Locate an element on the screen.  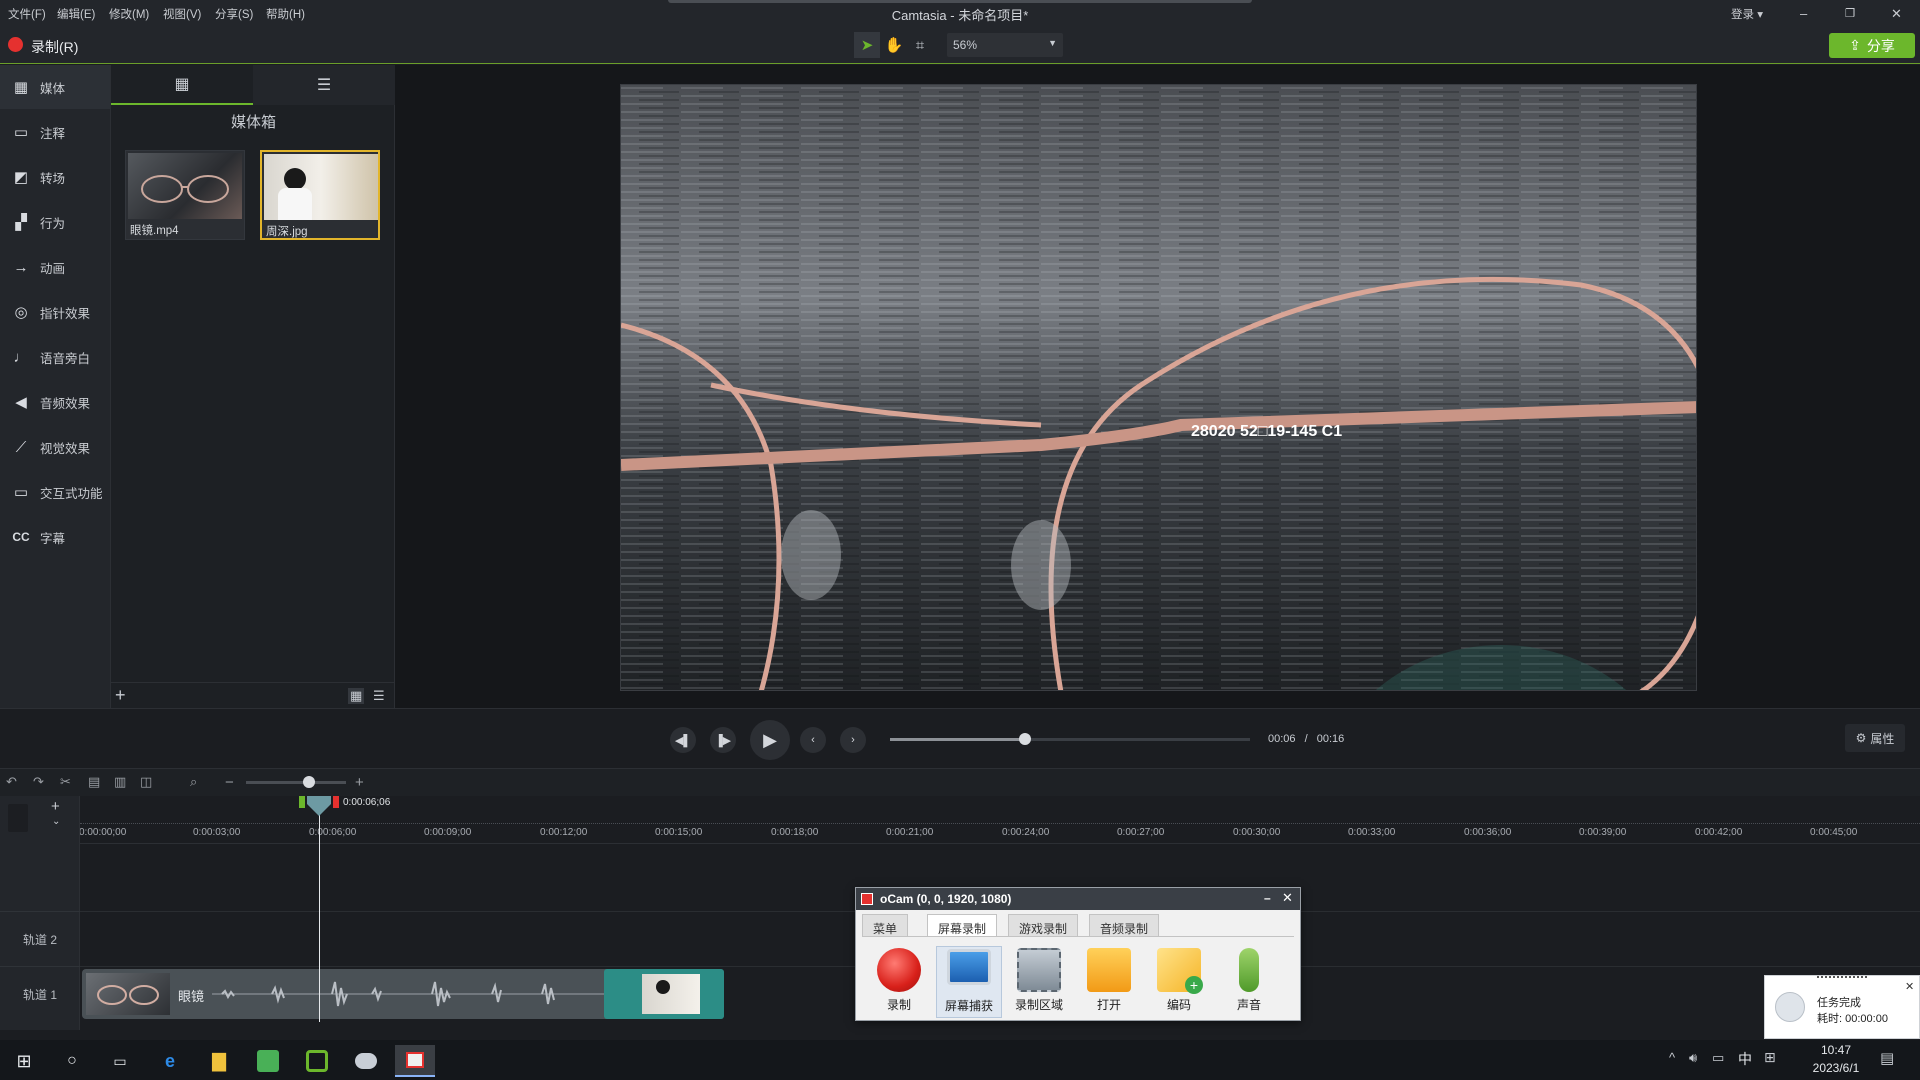
add-media-icon: + is located at coordinates (120, 695).